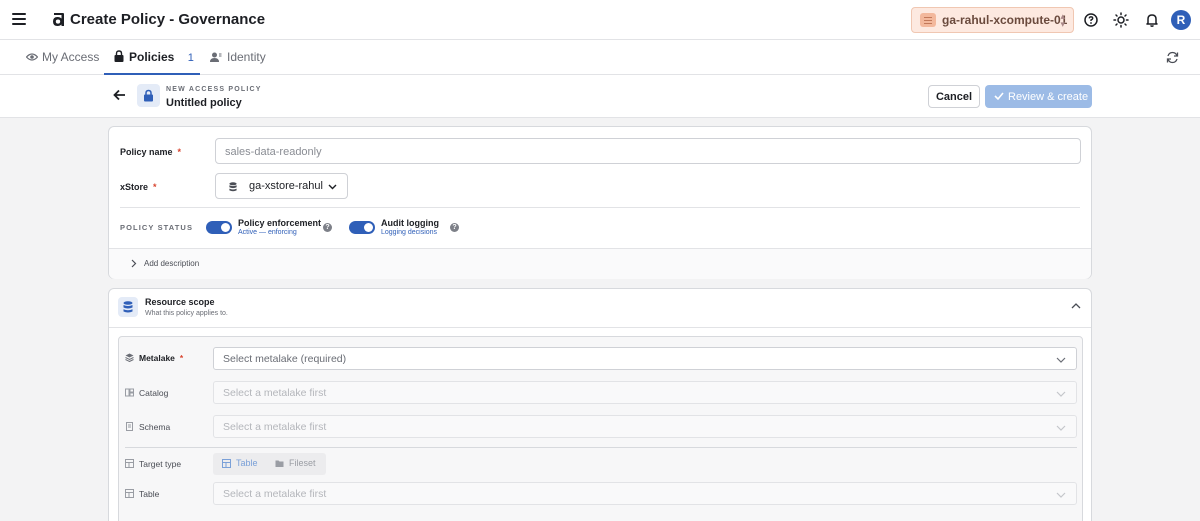 The width and height of the screenshot is (1200, 521). Describe the element at coordinates (129, 426) in the screenshot. I see `schema-icon` at that location.